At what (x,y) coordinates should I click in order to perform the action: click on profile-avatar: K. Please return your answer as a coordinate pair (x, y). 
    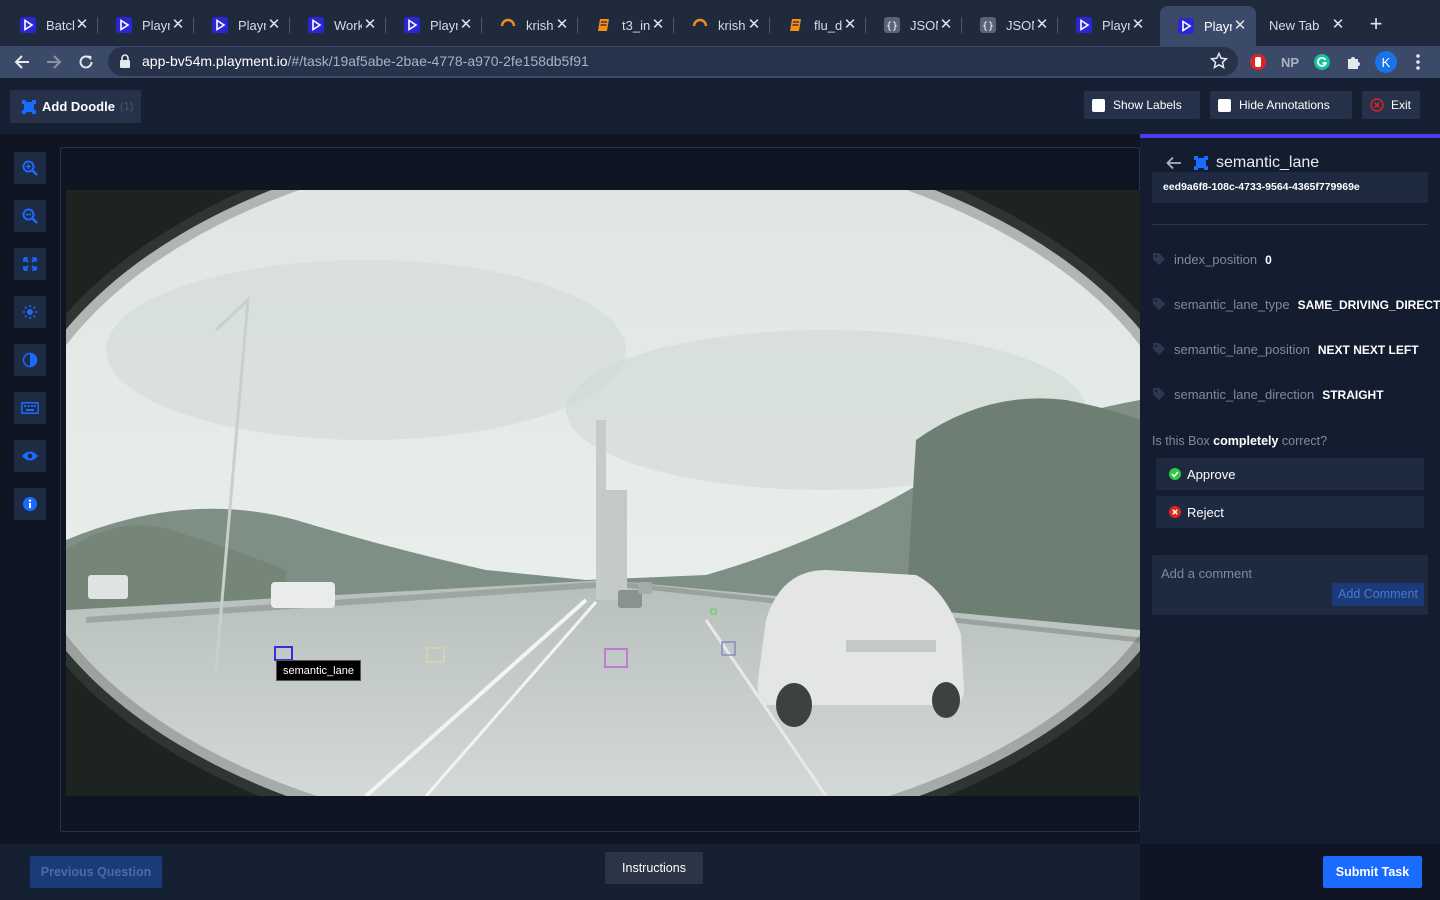
    Looking at the image, I should click on (1386, 62).